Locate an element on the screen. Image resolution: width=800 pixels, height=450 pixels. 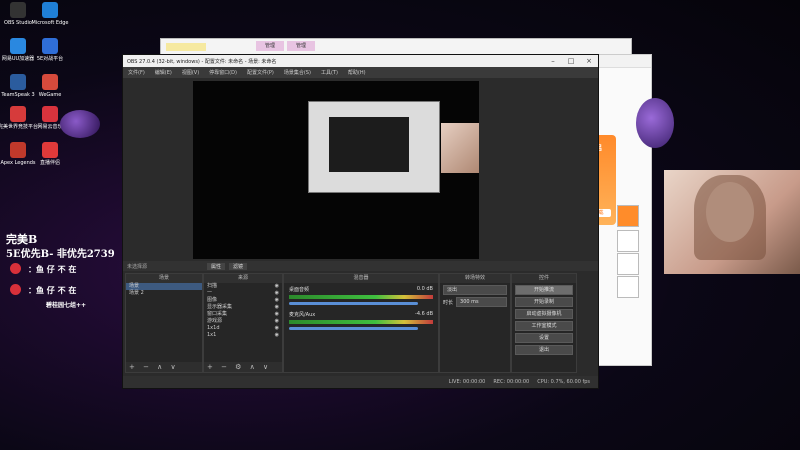
scene-item: 场景 2 is located at coordinates (164, 293).